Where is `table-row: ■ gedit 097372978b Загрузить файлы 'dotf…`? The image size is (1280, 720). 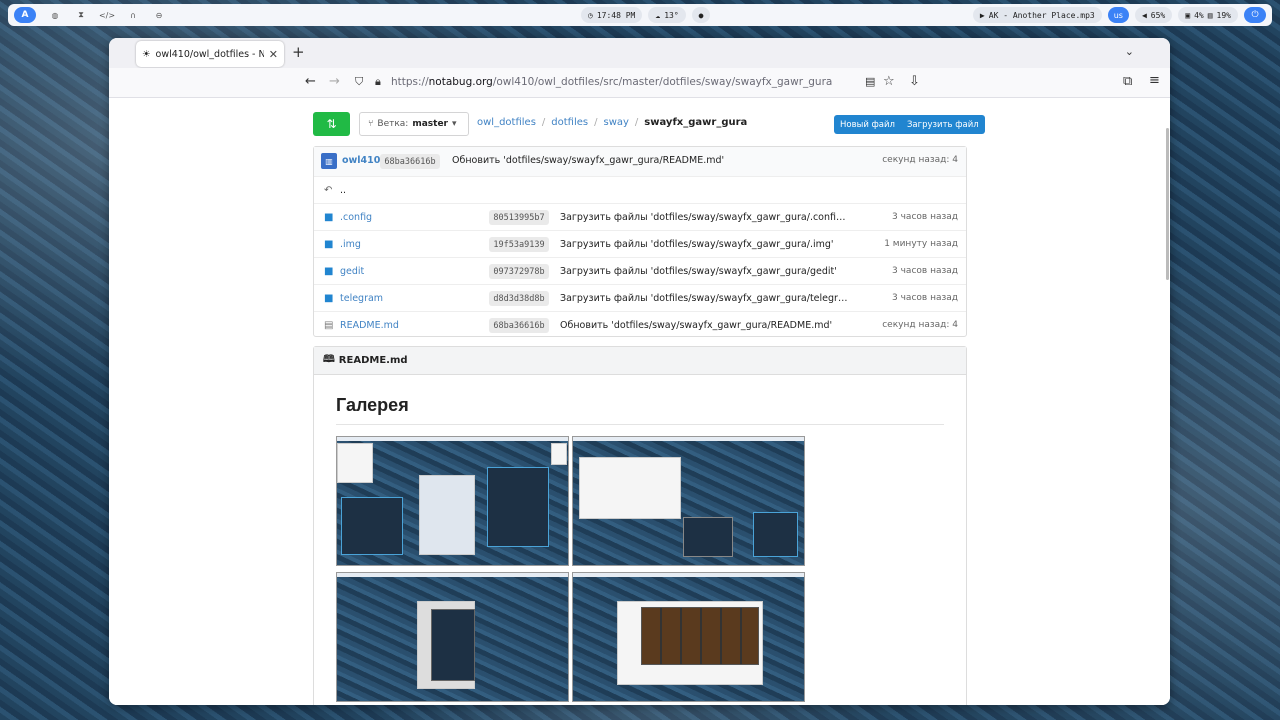
table-row: ■ gedit 097372978b Загрузить файлы 'dotf… is located at coordinates (640, 270).